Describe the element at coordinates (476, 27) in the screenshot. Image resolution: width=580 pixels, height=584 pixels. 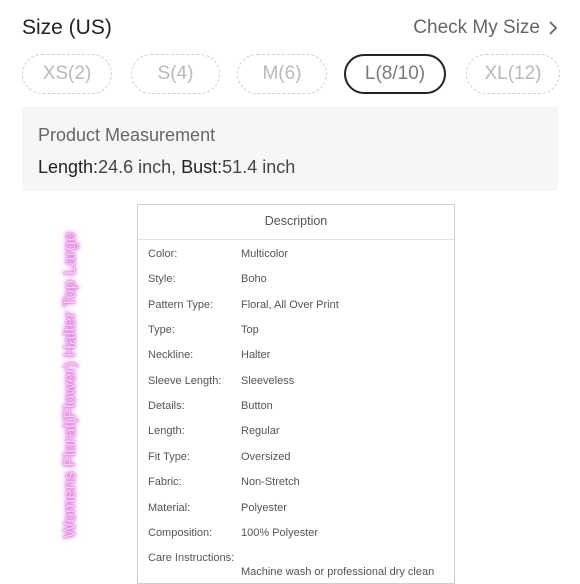
I see `check-my-size-label: Check My Size` at that location.